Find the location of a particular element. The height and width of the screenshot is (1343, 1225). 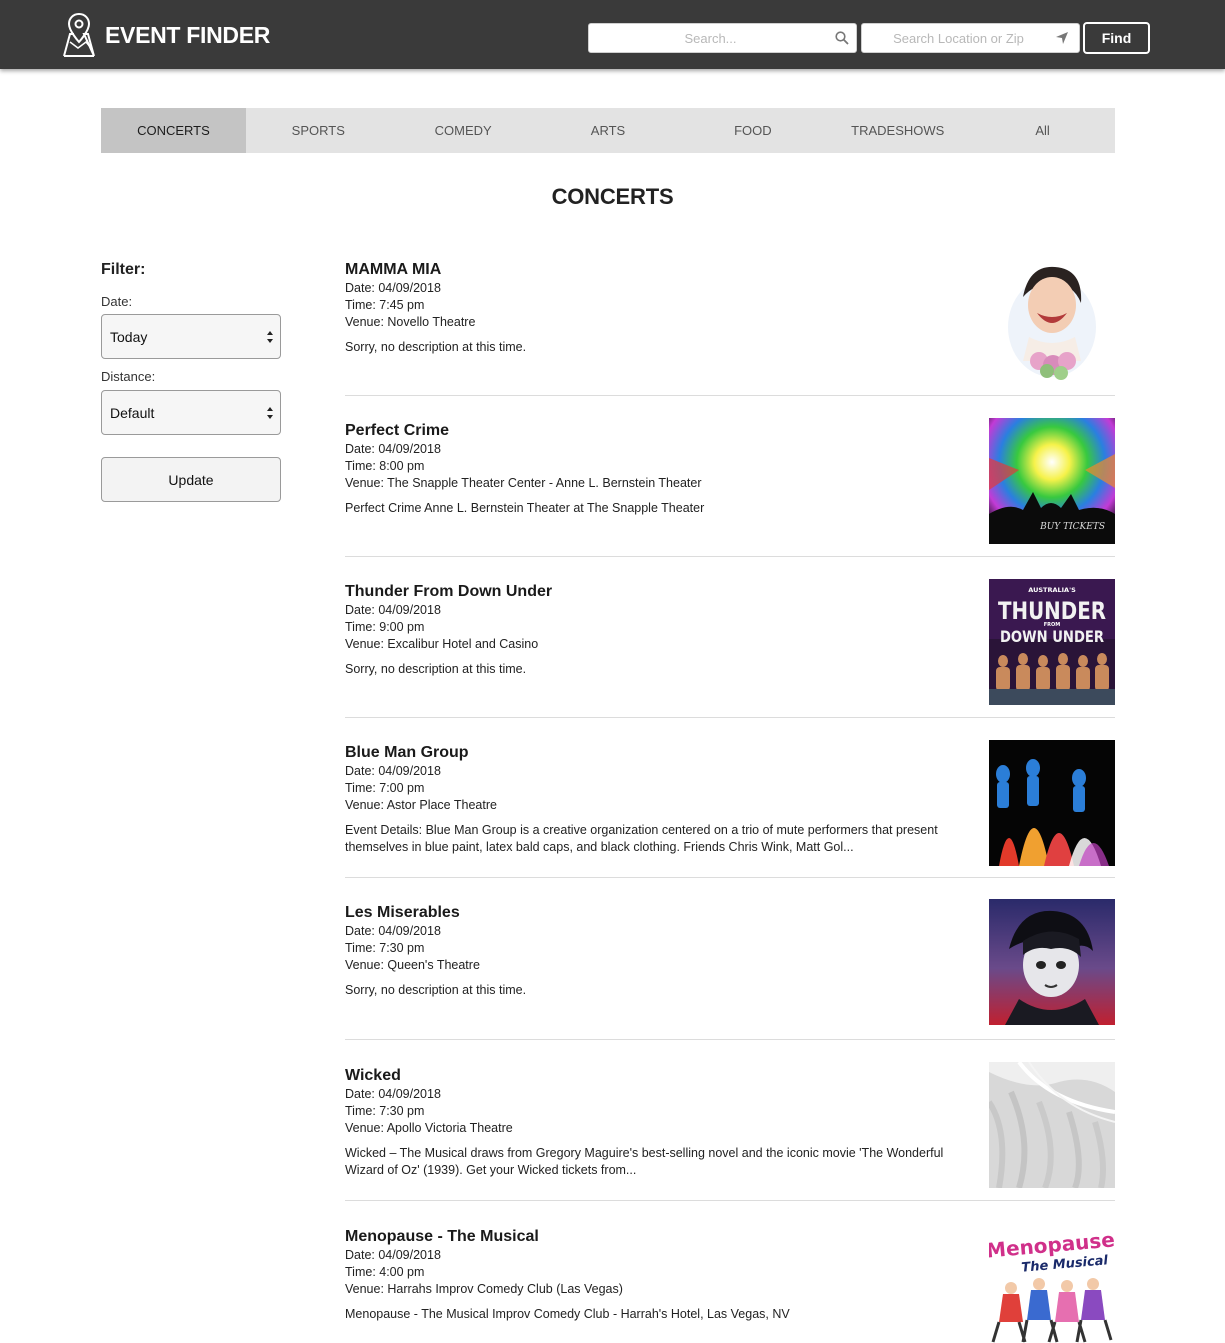

distance-label: Distance: is located at coordinates (128, 376).